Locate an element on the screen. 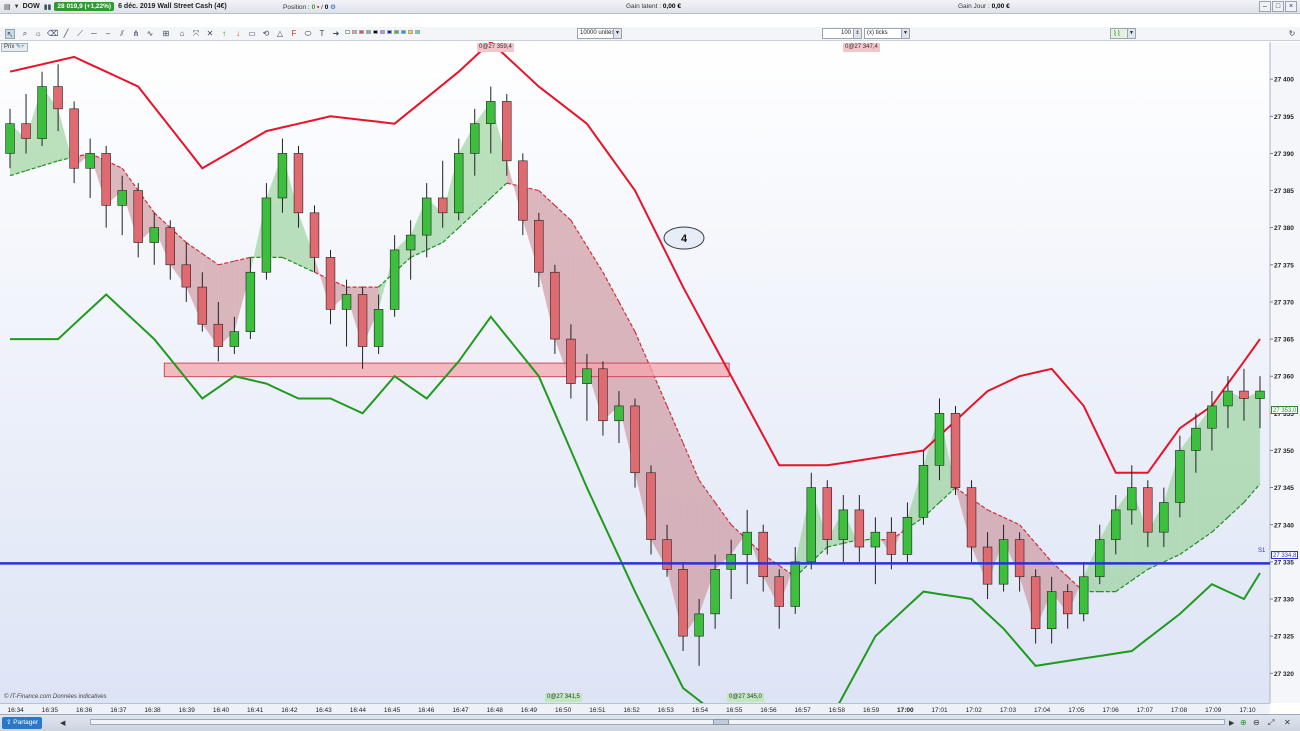 This screenshot has width=1300, height=731. x-tick-label: 16:35 is located at coordinates (50, 710).